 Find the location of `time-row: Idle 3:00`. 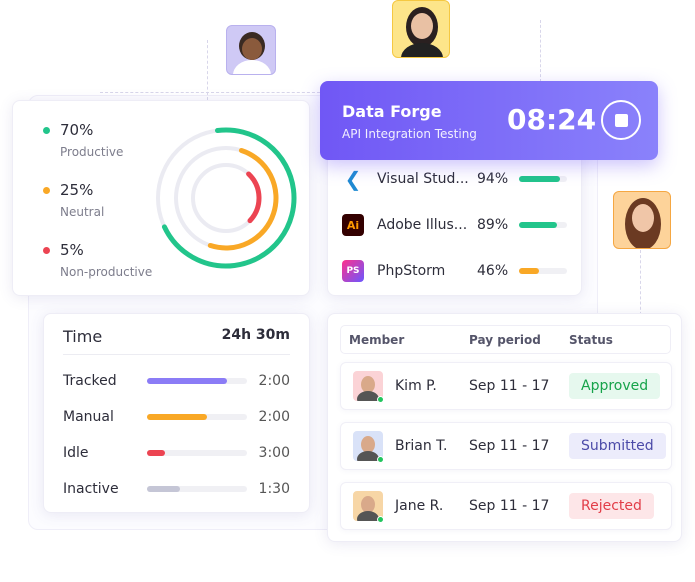

time-row: Idle 3:00 is located at coordinates (176, 453).